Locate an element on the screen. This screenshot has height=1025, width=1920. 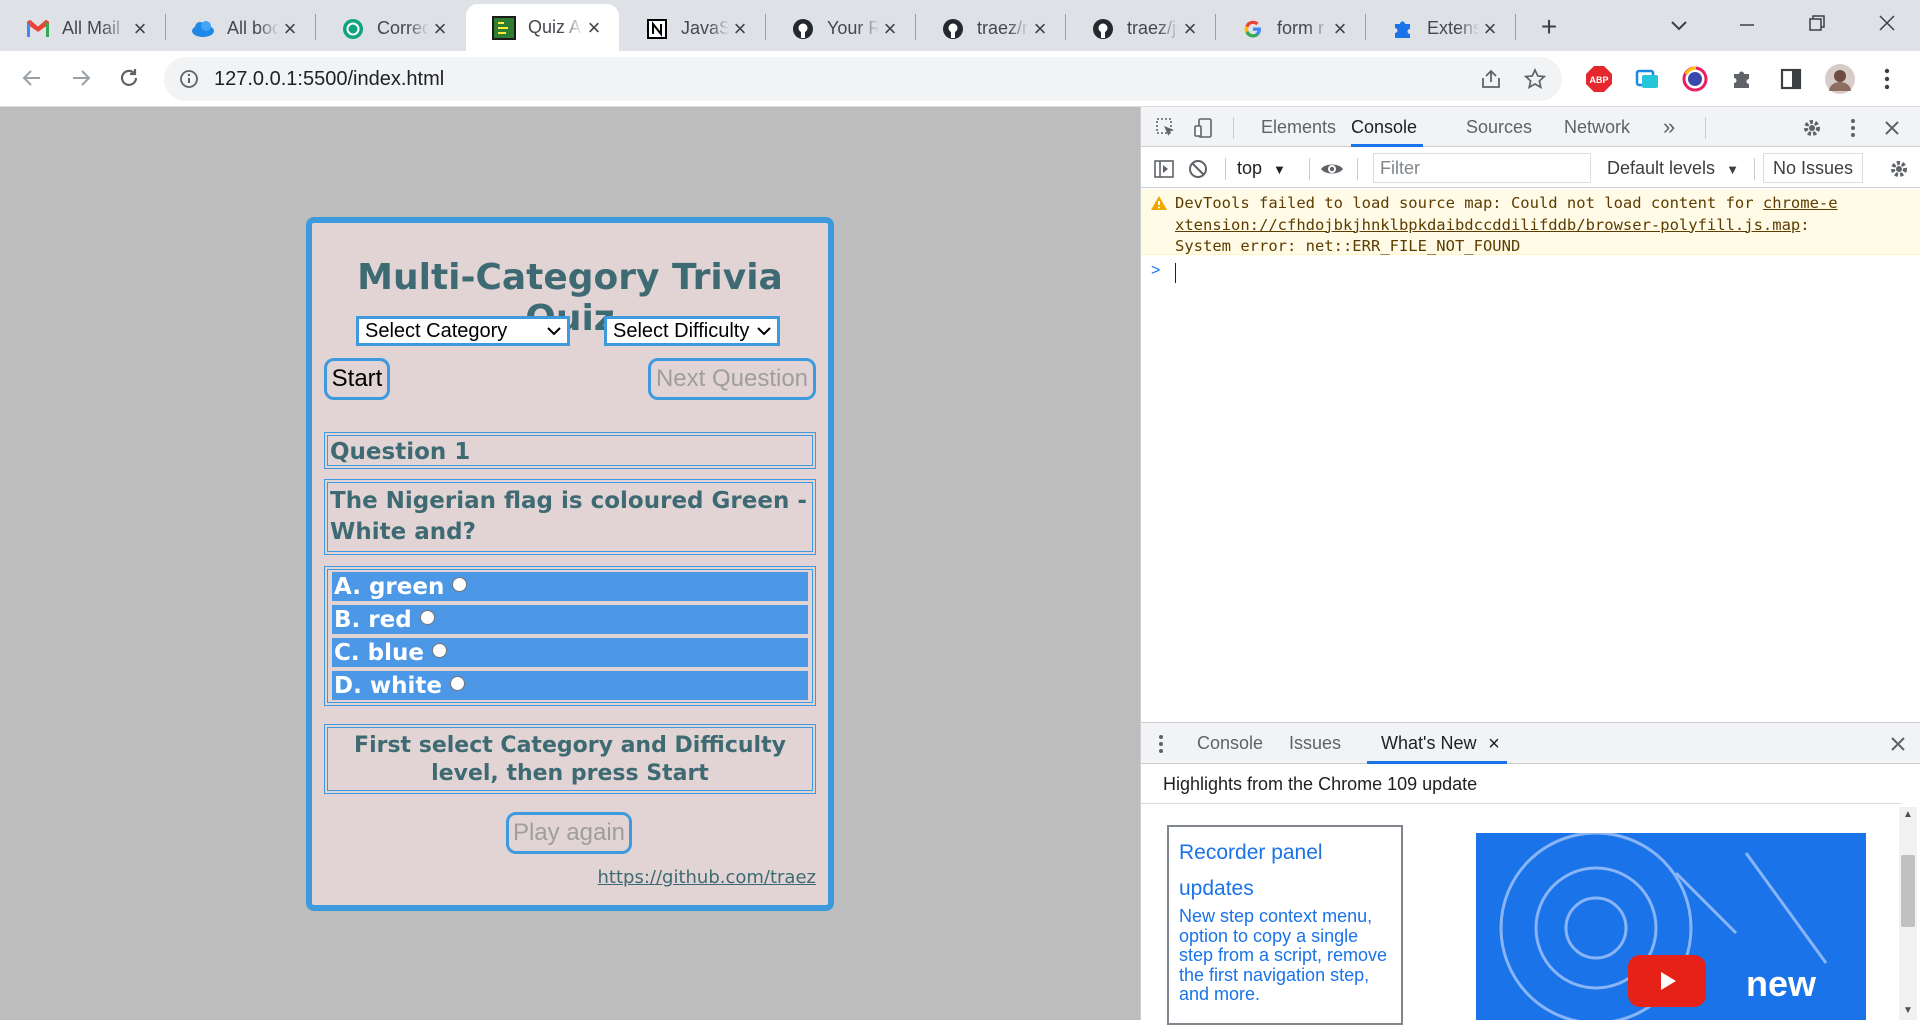
drawer-tab-console: Console is located at coordinates (1230, 743).